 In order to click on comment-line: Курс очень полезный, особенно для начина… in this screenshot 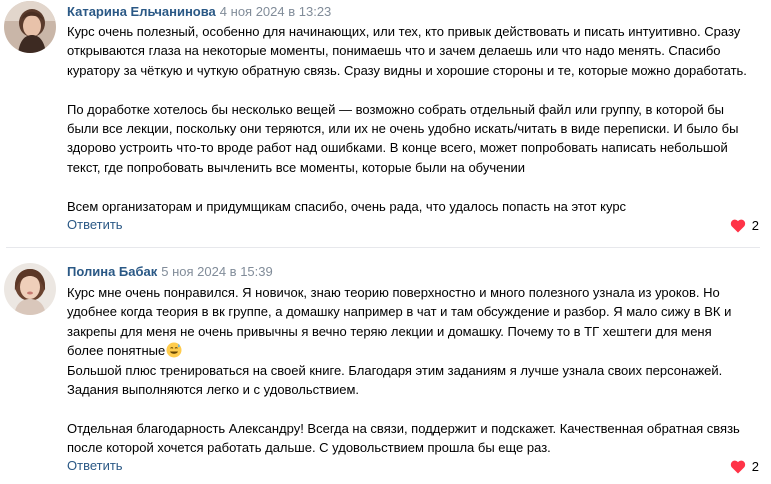, I will do `click(404, 31)`.